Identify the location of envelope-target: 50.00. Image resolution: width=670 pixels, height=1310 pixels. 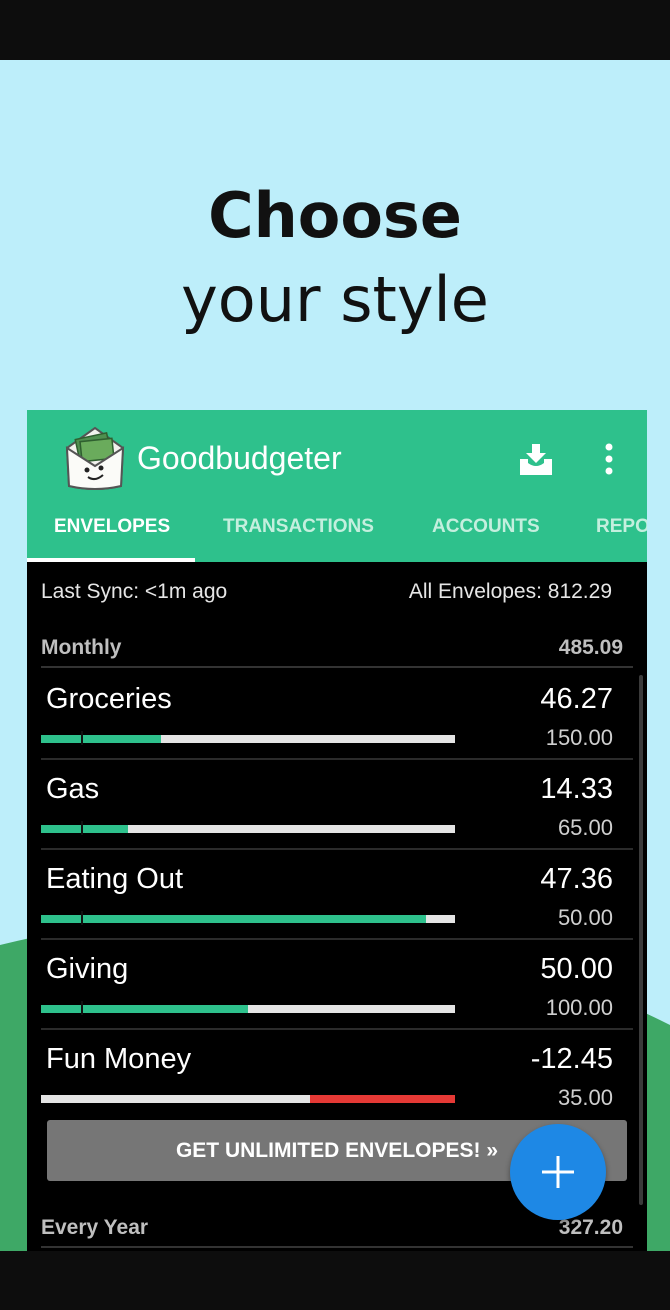
(585, 917).